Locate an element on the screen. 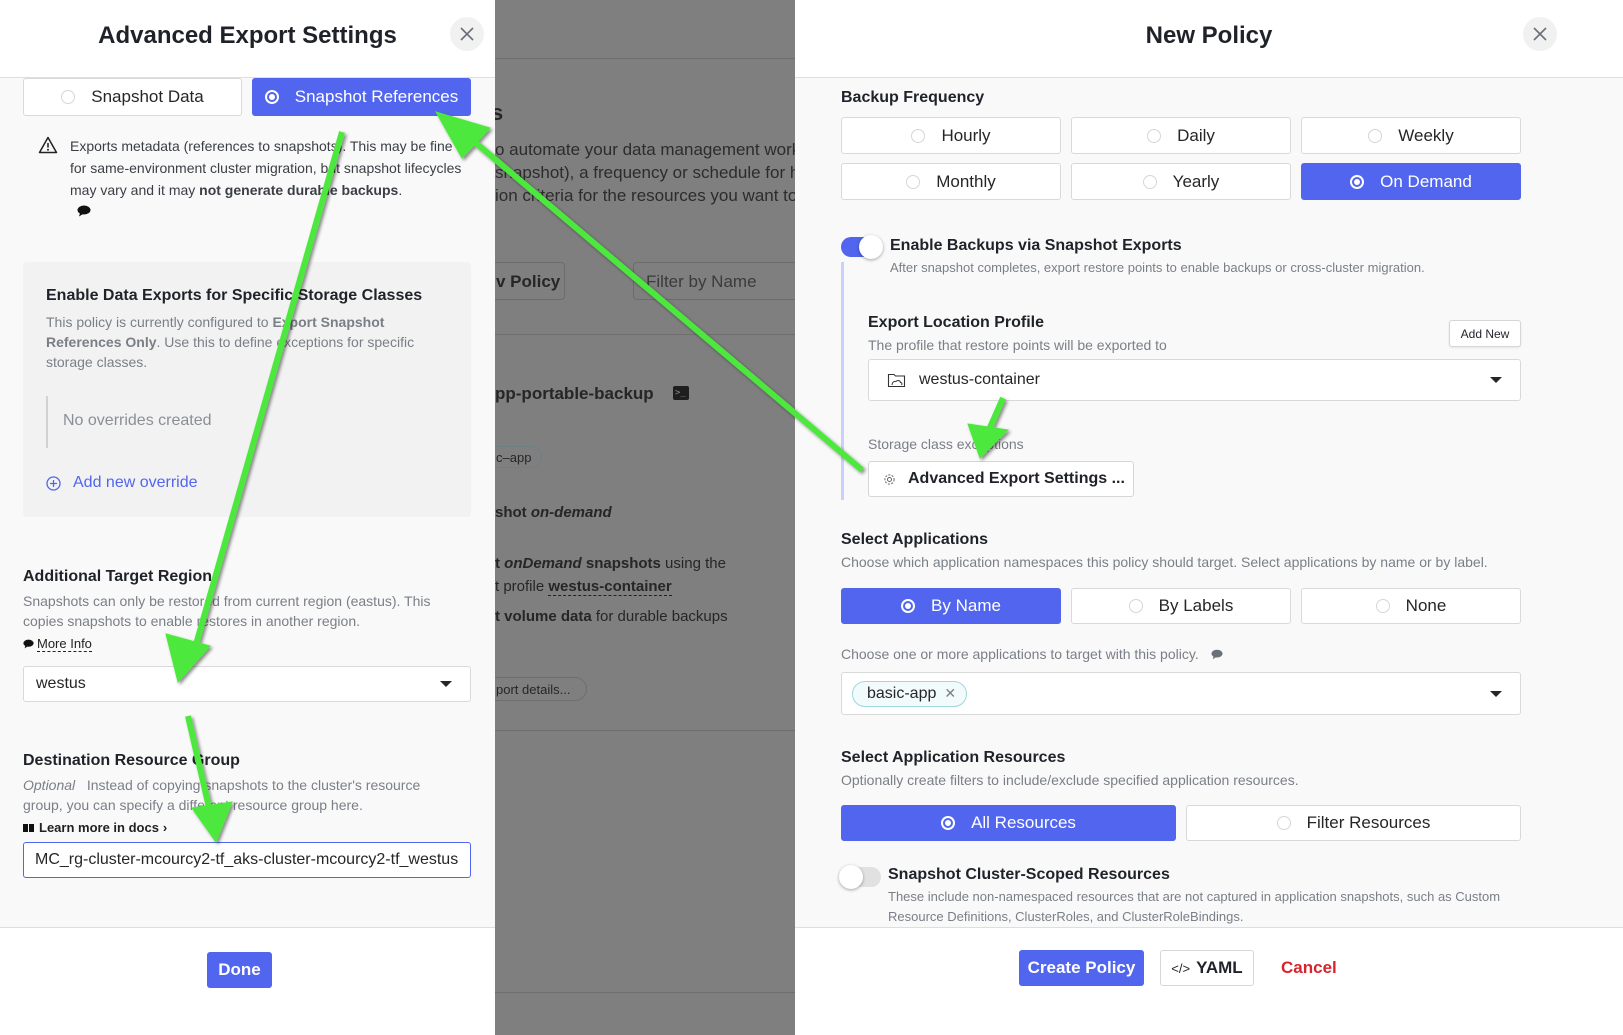 Image resolution: width=1623 pixels, height=1035 pixels. frequency-yearly: Yearly is located at coordinates (1181, 181).